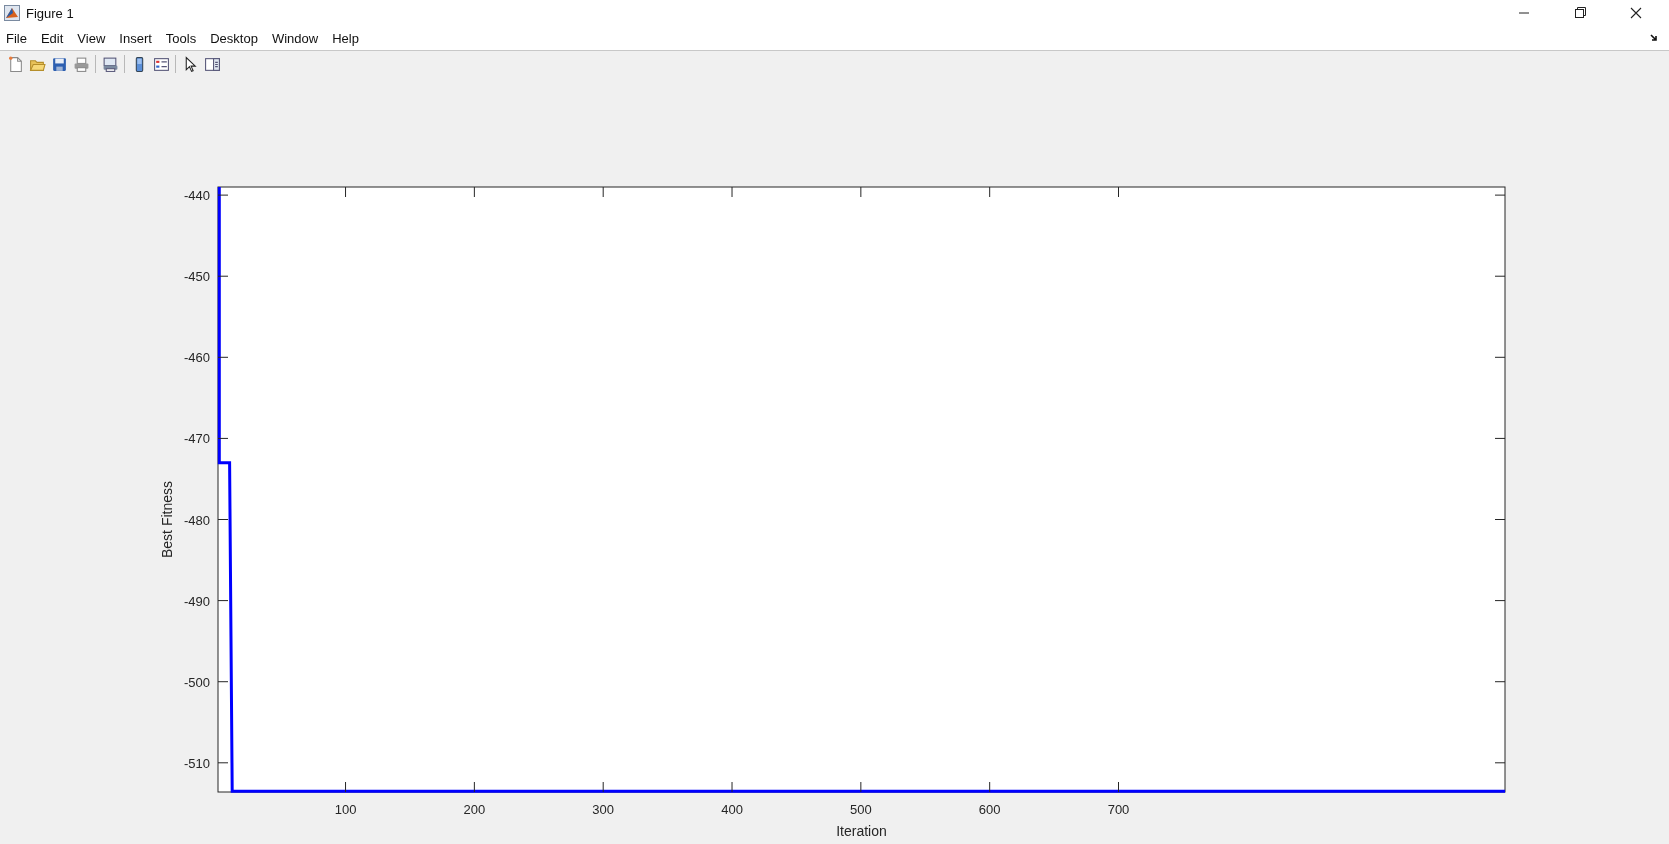 The width and height of the screenshot is (1669, 844). What do you see at coordinates (196, 196) in the screenshot?
I see `y-tick-label: -440` at bounding box center [196, 196].